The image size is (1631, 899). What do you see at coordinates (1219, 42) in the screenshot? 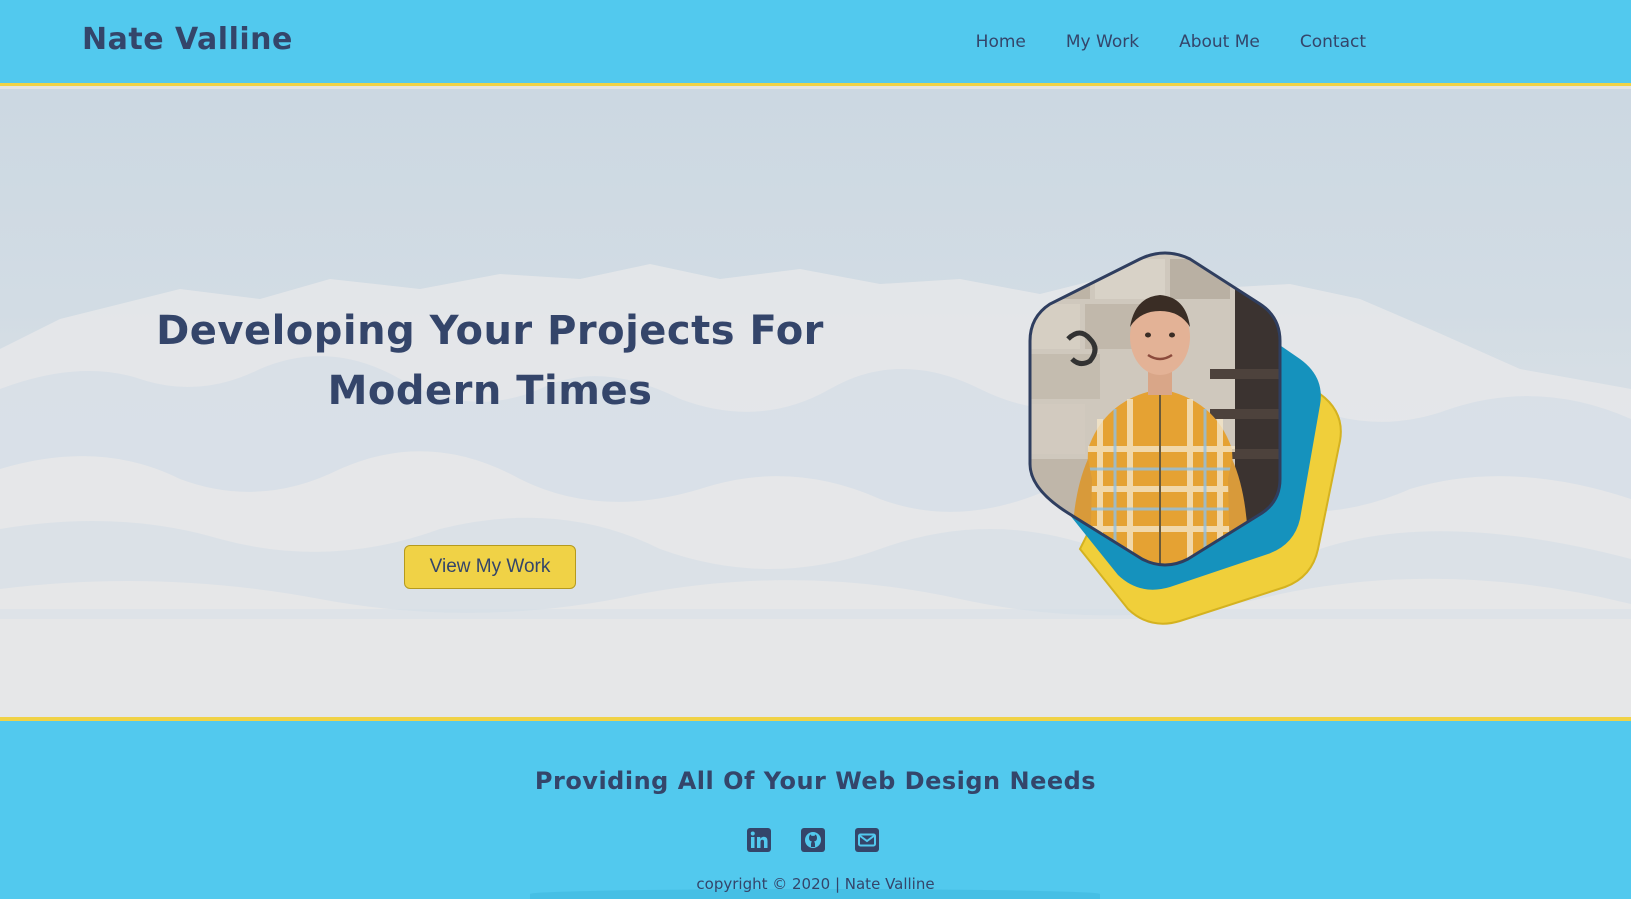
I see `nav-about-me: About Me` at bounding box center [1219, 42].